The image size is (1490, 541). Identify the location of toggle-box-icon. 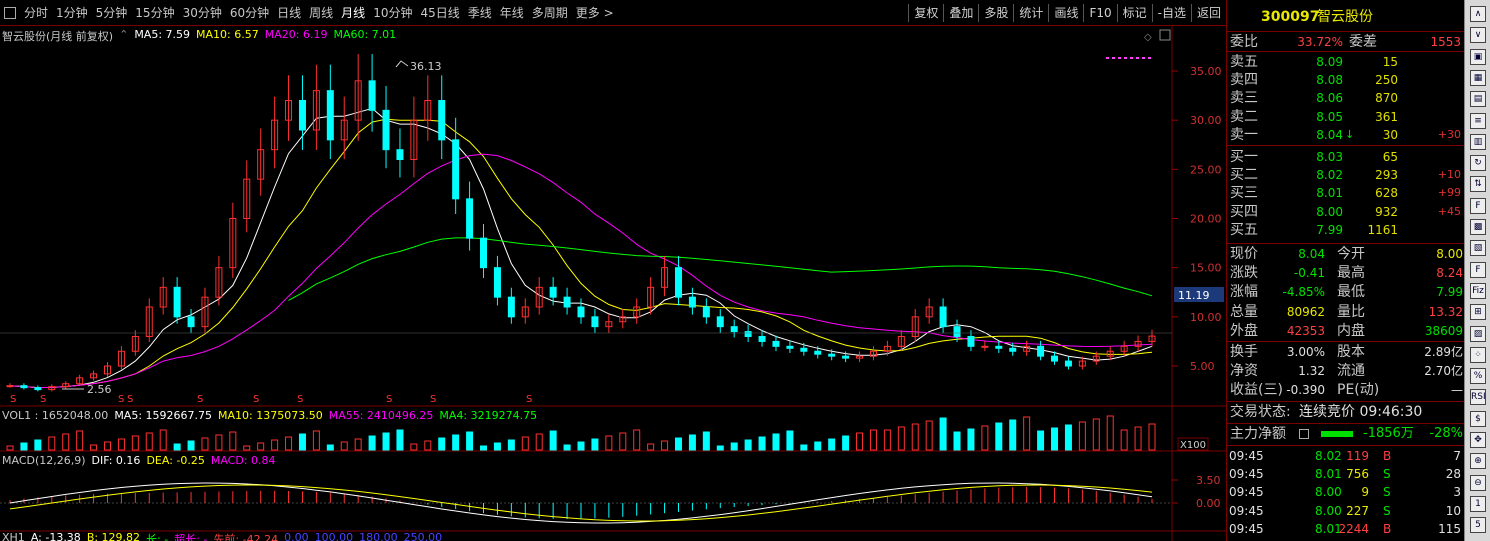
(1304, 434).